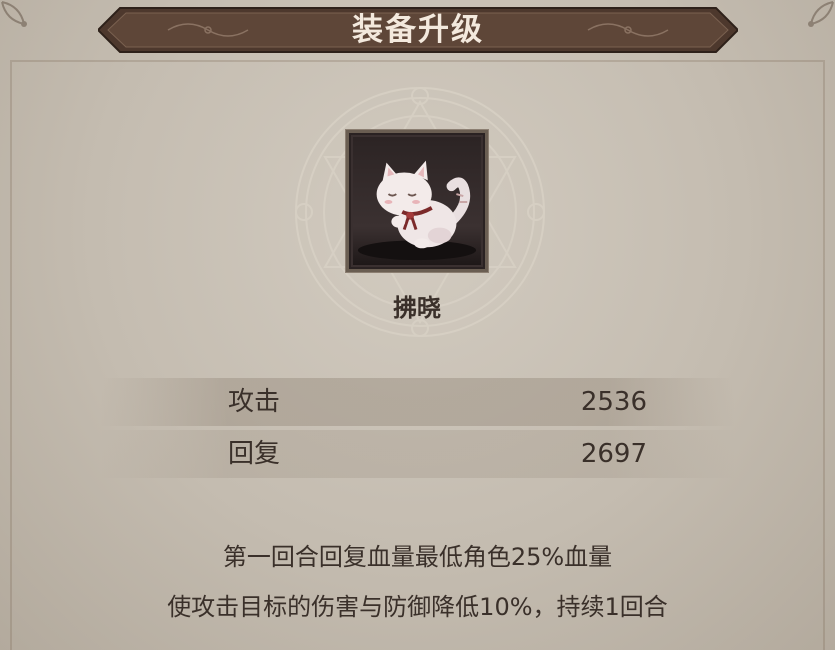 The height and width of the screenshot is (650, 835). I want to click on stat-row-attack: 攻击 2536, so click(417, 402).